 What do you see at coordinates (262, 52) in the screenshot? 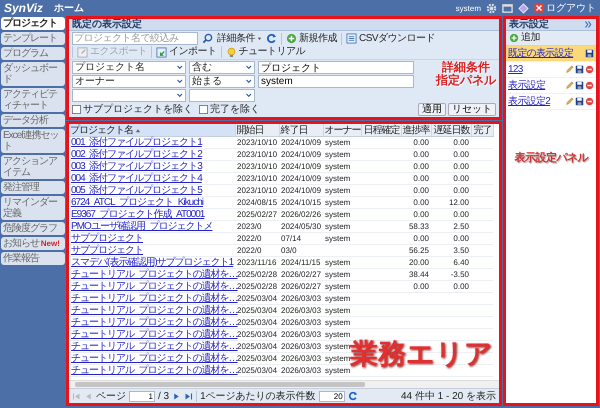
I see `toolbar-button: チュートリアル` at bounding box center [262, 52].